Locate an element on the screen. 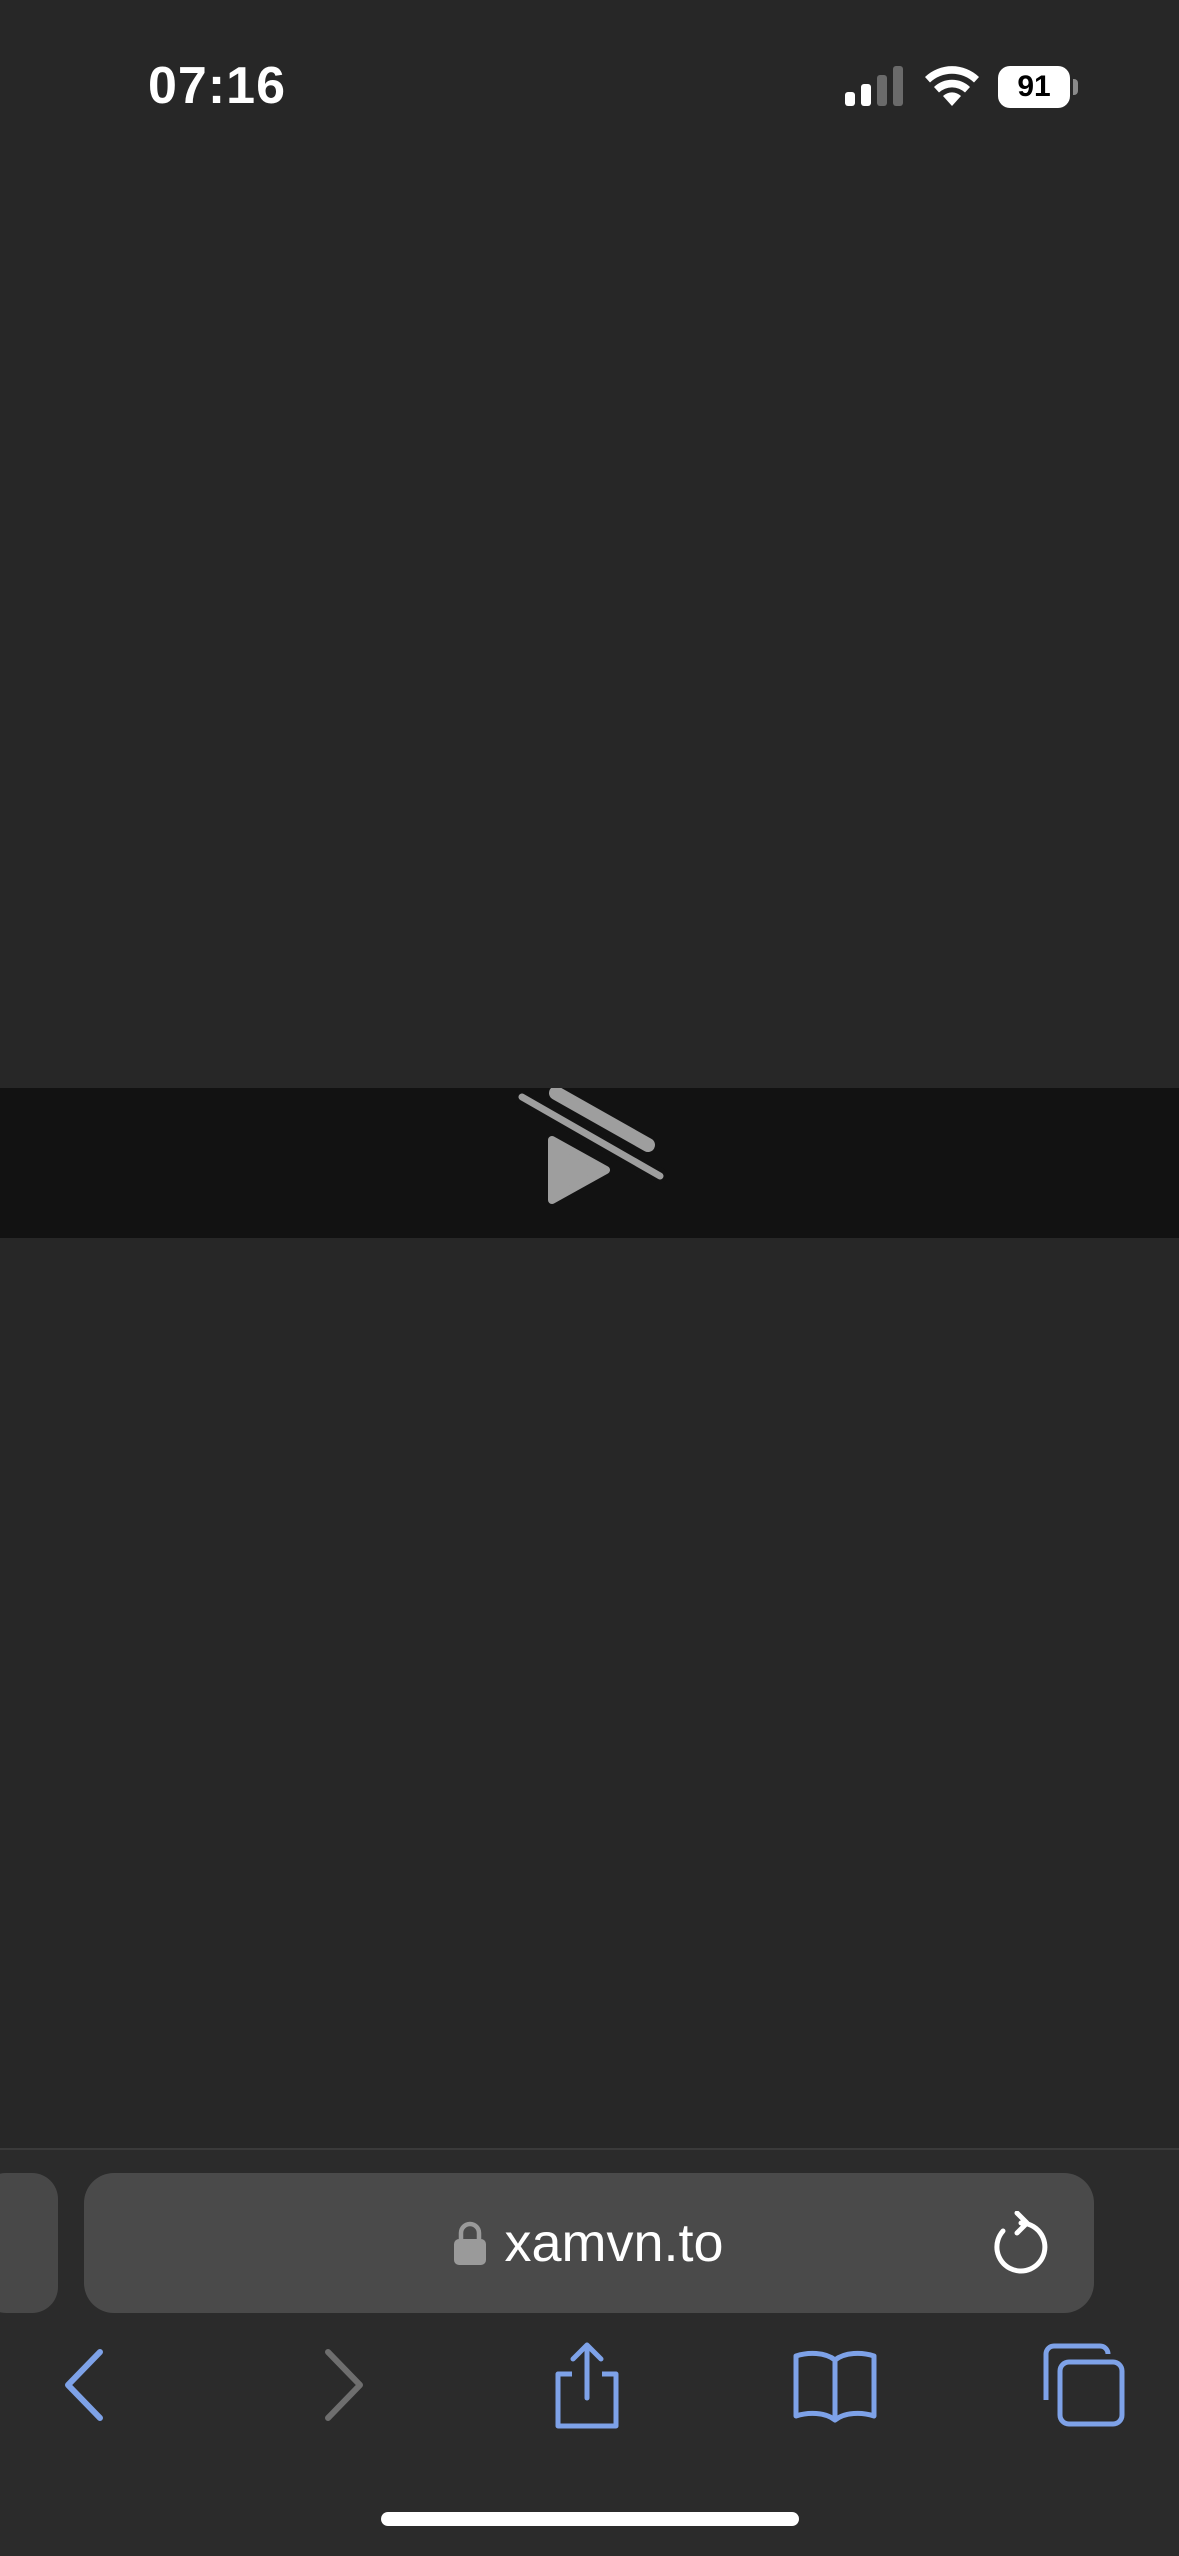 The image size is (1179, 2556). share-icon is located at coordinates (587, 2385).